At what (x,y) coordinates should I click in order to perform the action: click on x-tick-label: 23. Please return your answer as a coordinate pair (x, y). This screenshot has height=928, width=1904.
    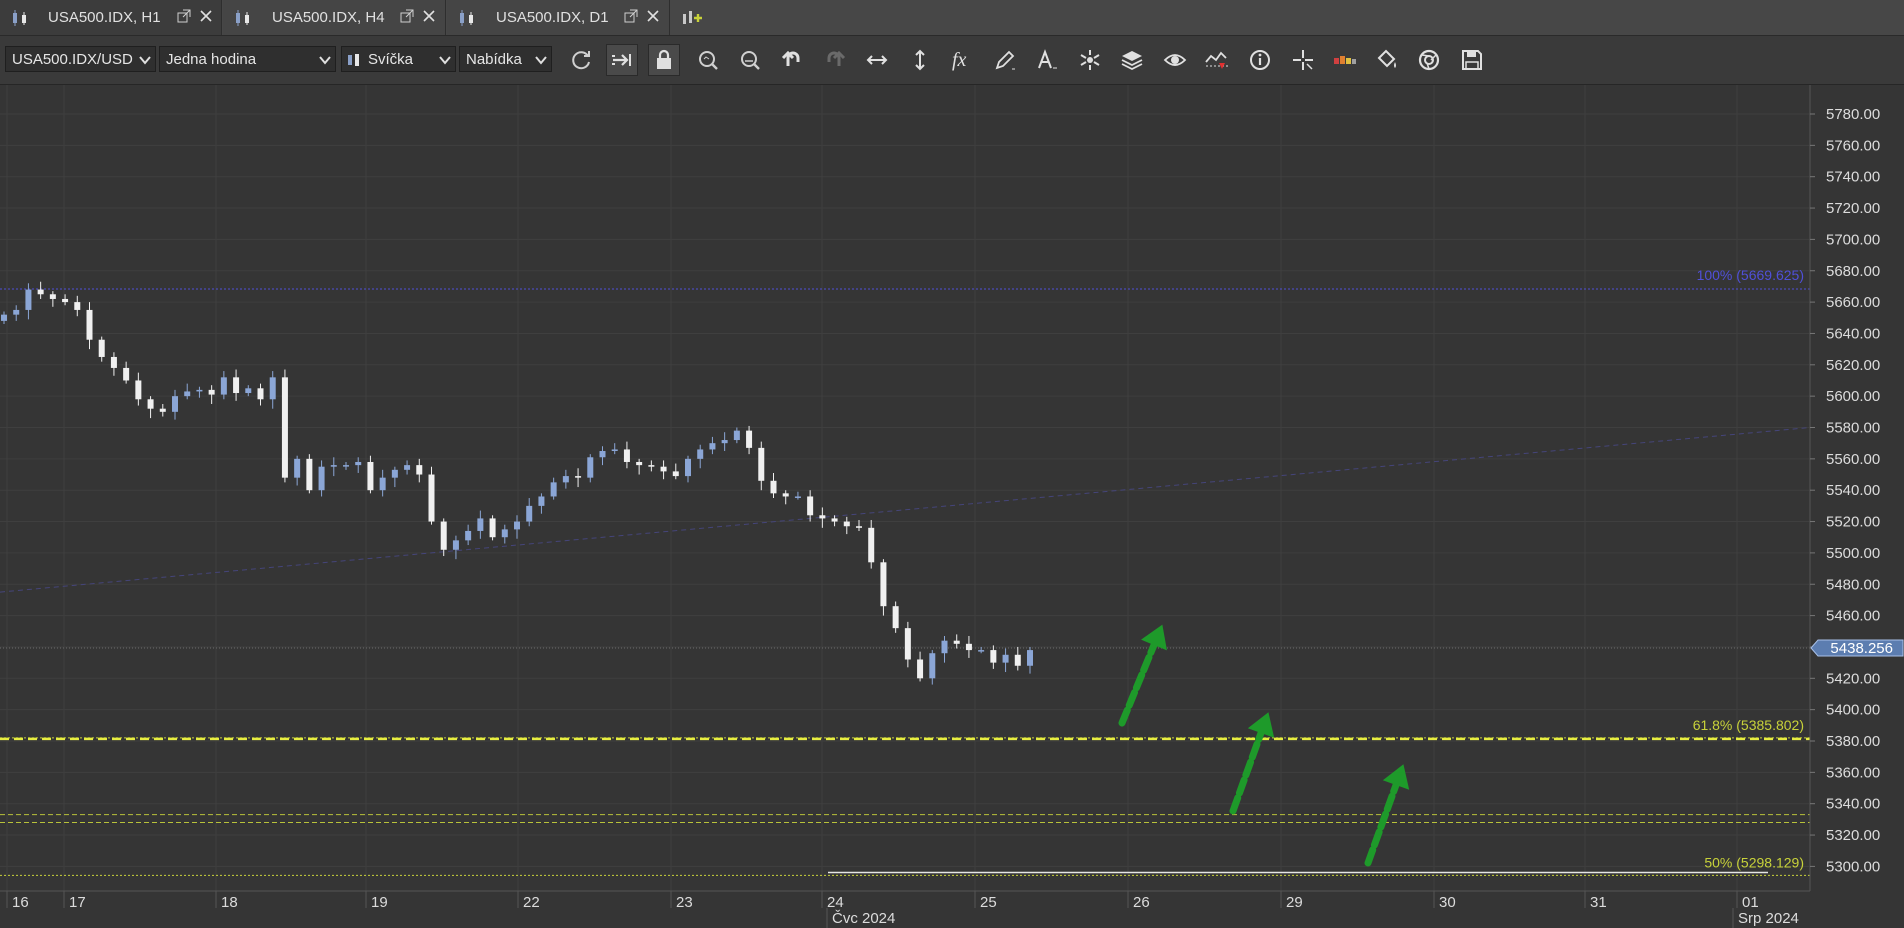
    Looking at the image, I should click on (684, 902).